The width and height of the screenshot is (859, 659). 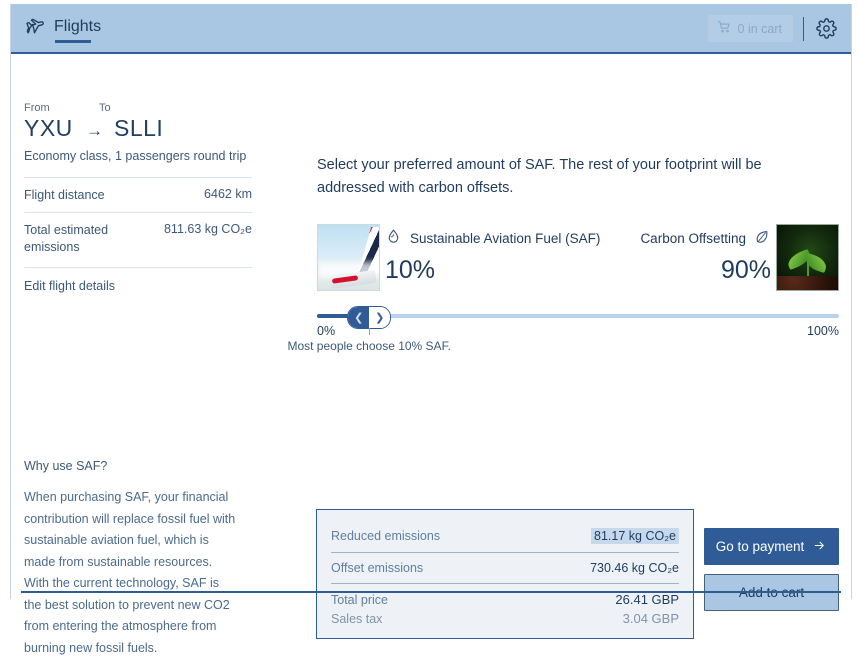 I want to click on sales-tax-row: Sales tax 3.04 GBP, so click(x=505, y=618).